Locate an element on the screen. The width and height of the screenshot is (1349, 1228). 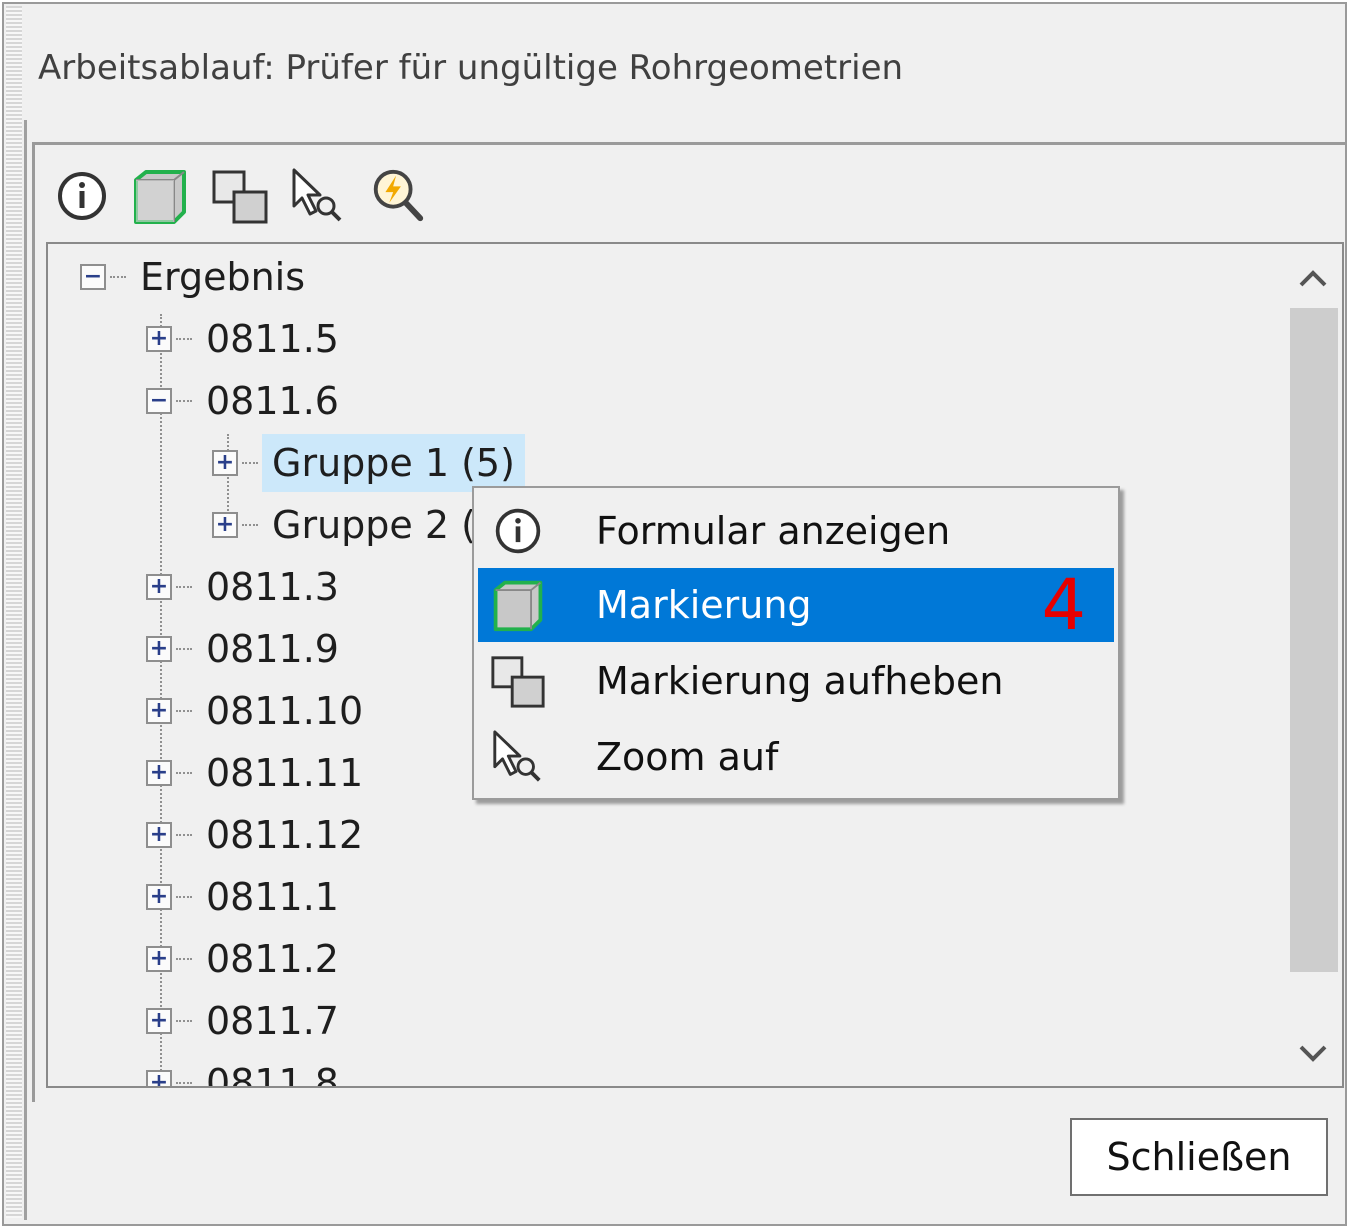
tree-node-label: 0811.12 is located at coordinates (285, 835).